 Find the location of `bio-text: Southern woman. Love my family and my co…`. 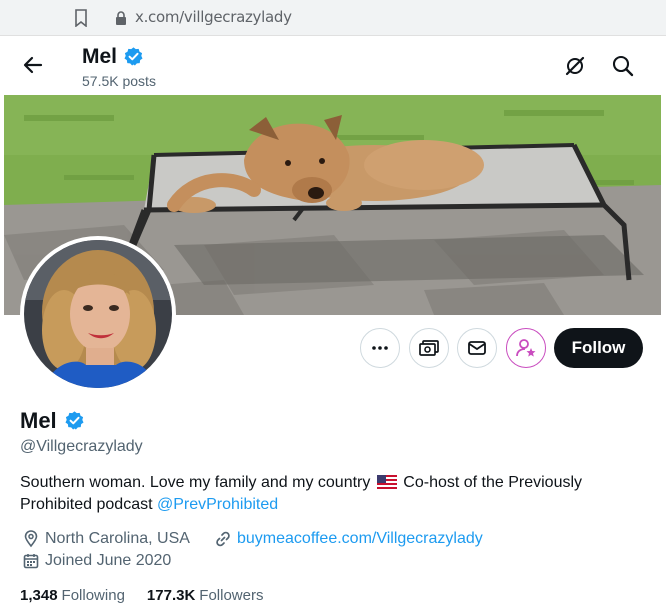

bio-text: Southern woman. Love my family and my co… is located at coordinates (195, 482).